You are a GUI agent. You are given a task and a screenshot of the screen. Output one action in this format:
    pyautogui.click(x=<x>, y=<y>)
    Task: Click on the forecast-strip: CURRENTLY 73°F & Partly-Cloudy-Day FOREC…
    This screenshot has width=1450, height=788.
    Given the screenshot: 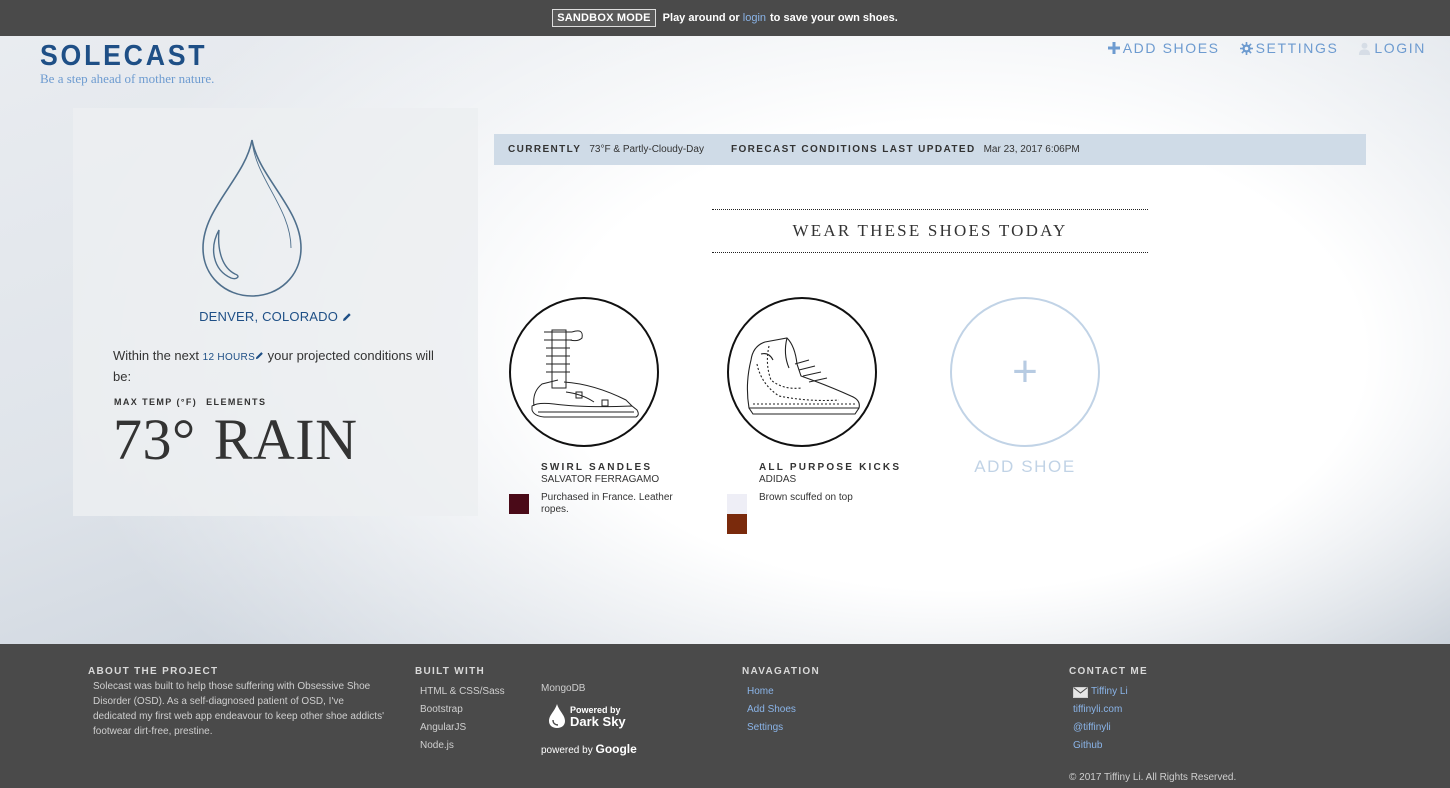 What is the action you would take?
    pyautogui.click(x=930, y=149)
    